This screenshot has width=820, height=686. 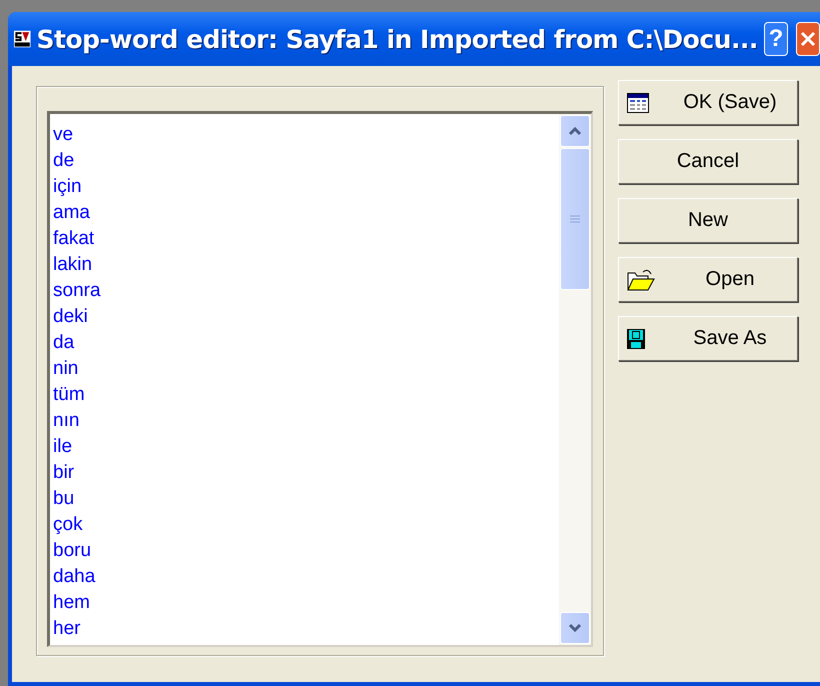 What do you see at coordinates (306, 500) in the screenshot?
I see `word-item: bu` at bounding box center [306, 500].